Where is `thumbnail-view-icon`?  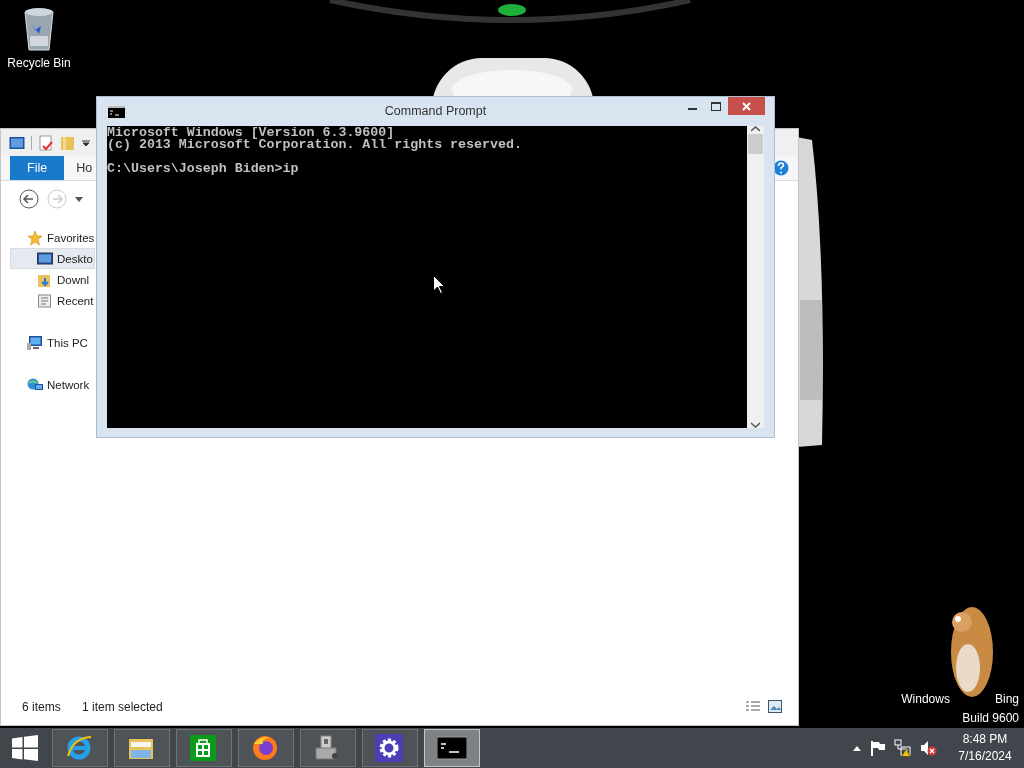
thumbnail-view-icon is located at coordinates (775, 706).